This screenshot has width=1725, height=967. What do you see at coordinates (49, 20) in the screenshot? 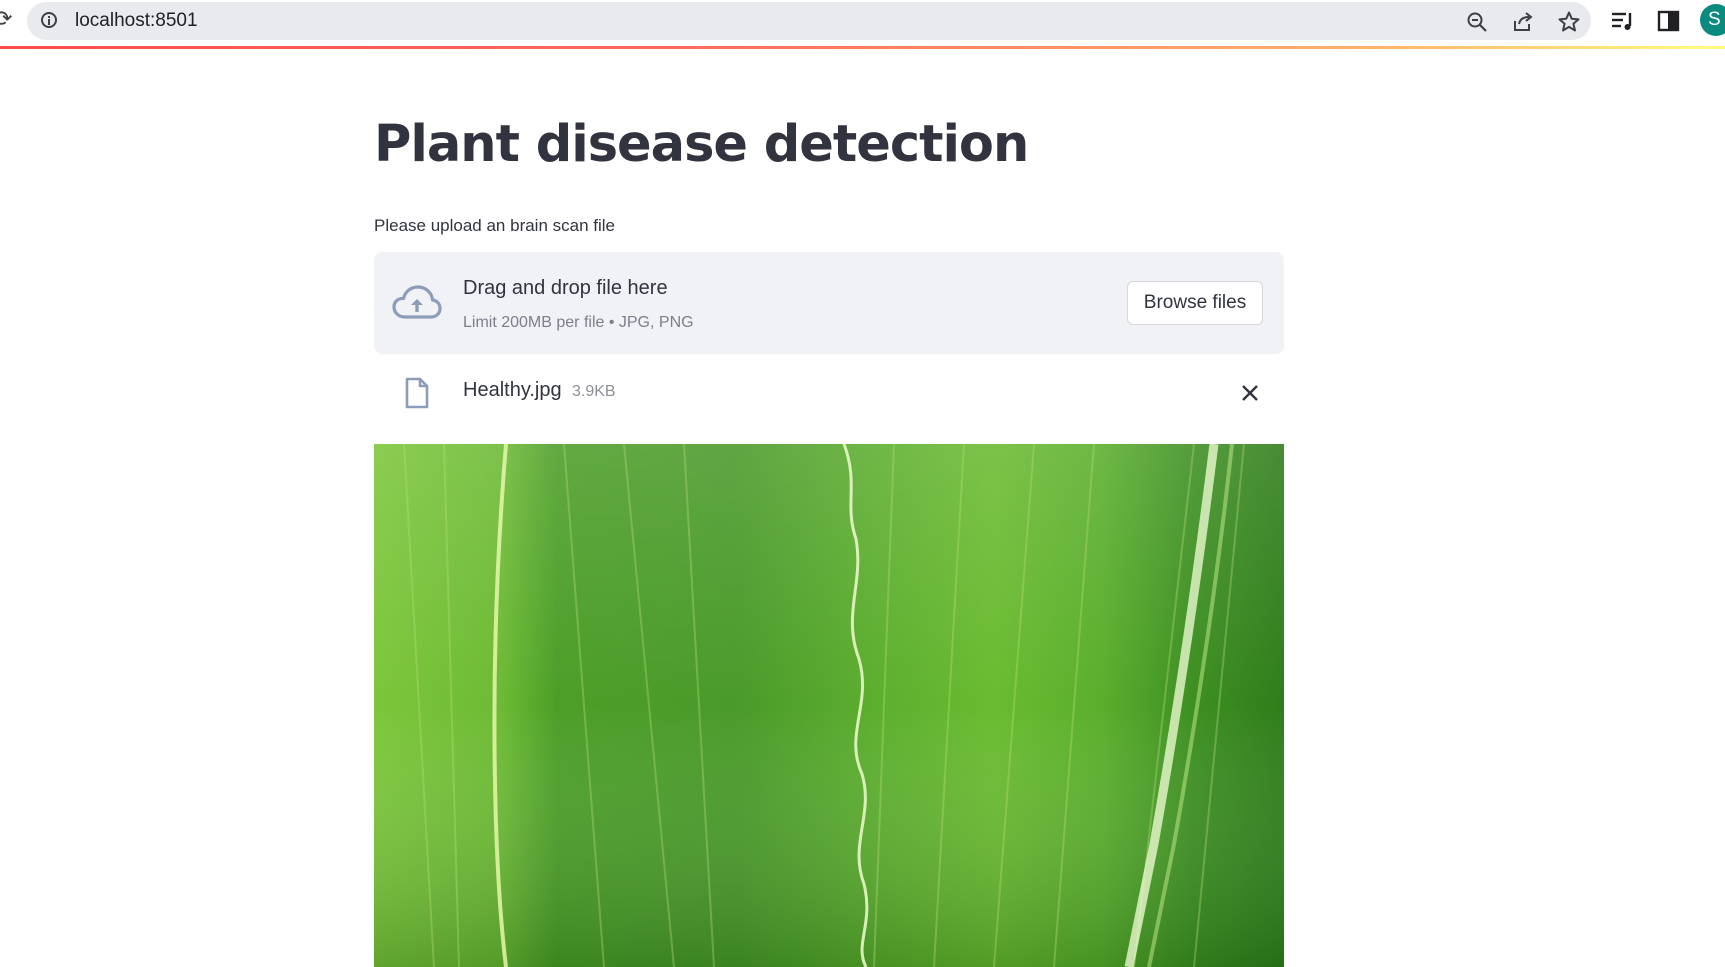
I see `site-info-icon` at bounding box center [49, 20].